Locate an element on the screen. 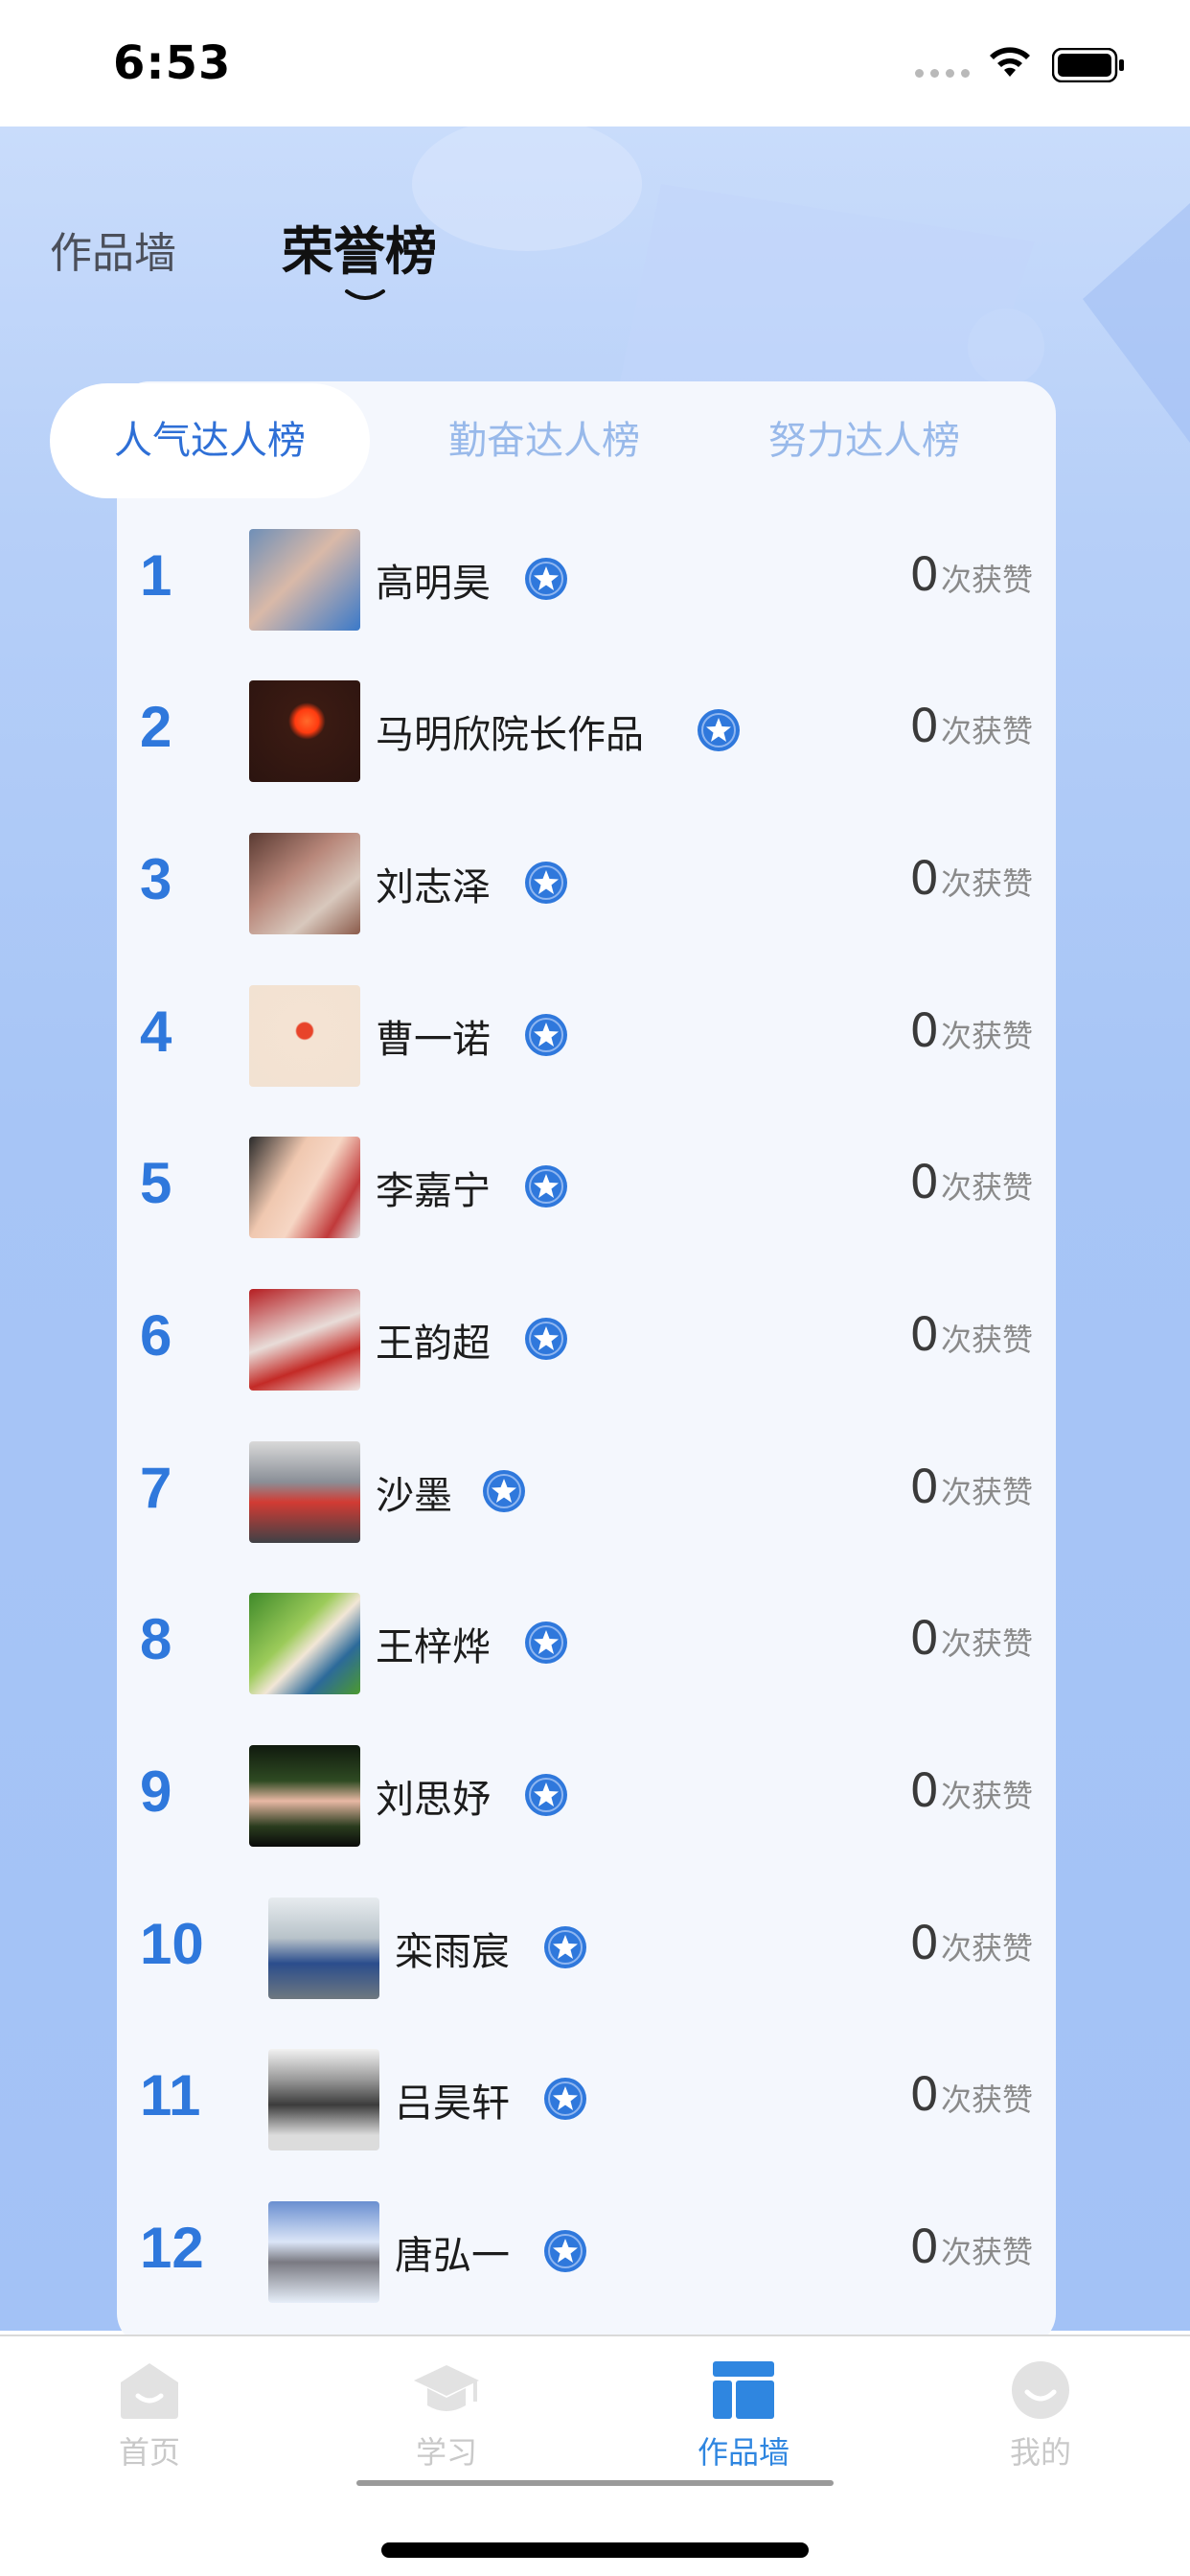 The image size is (1190, 2576). rank-number: 7 is located at coordinates (156, 1488).